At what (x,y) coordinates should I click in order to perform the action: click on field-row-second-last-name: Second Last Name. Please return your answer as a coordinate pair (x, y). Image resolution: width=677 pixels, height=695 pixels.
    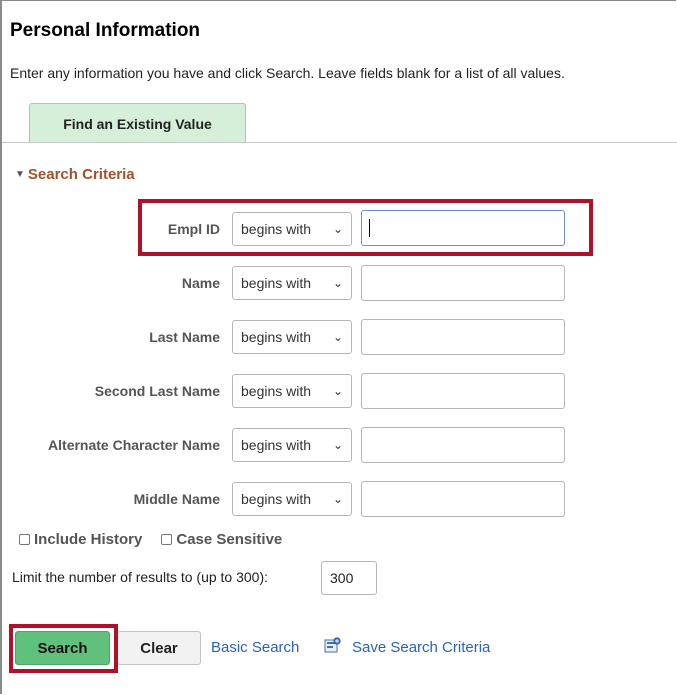
    Looking at the image, I should click on (110, 391).